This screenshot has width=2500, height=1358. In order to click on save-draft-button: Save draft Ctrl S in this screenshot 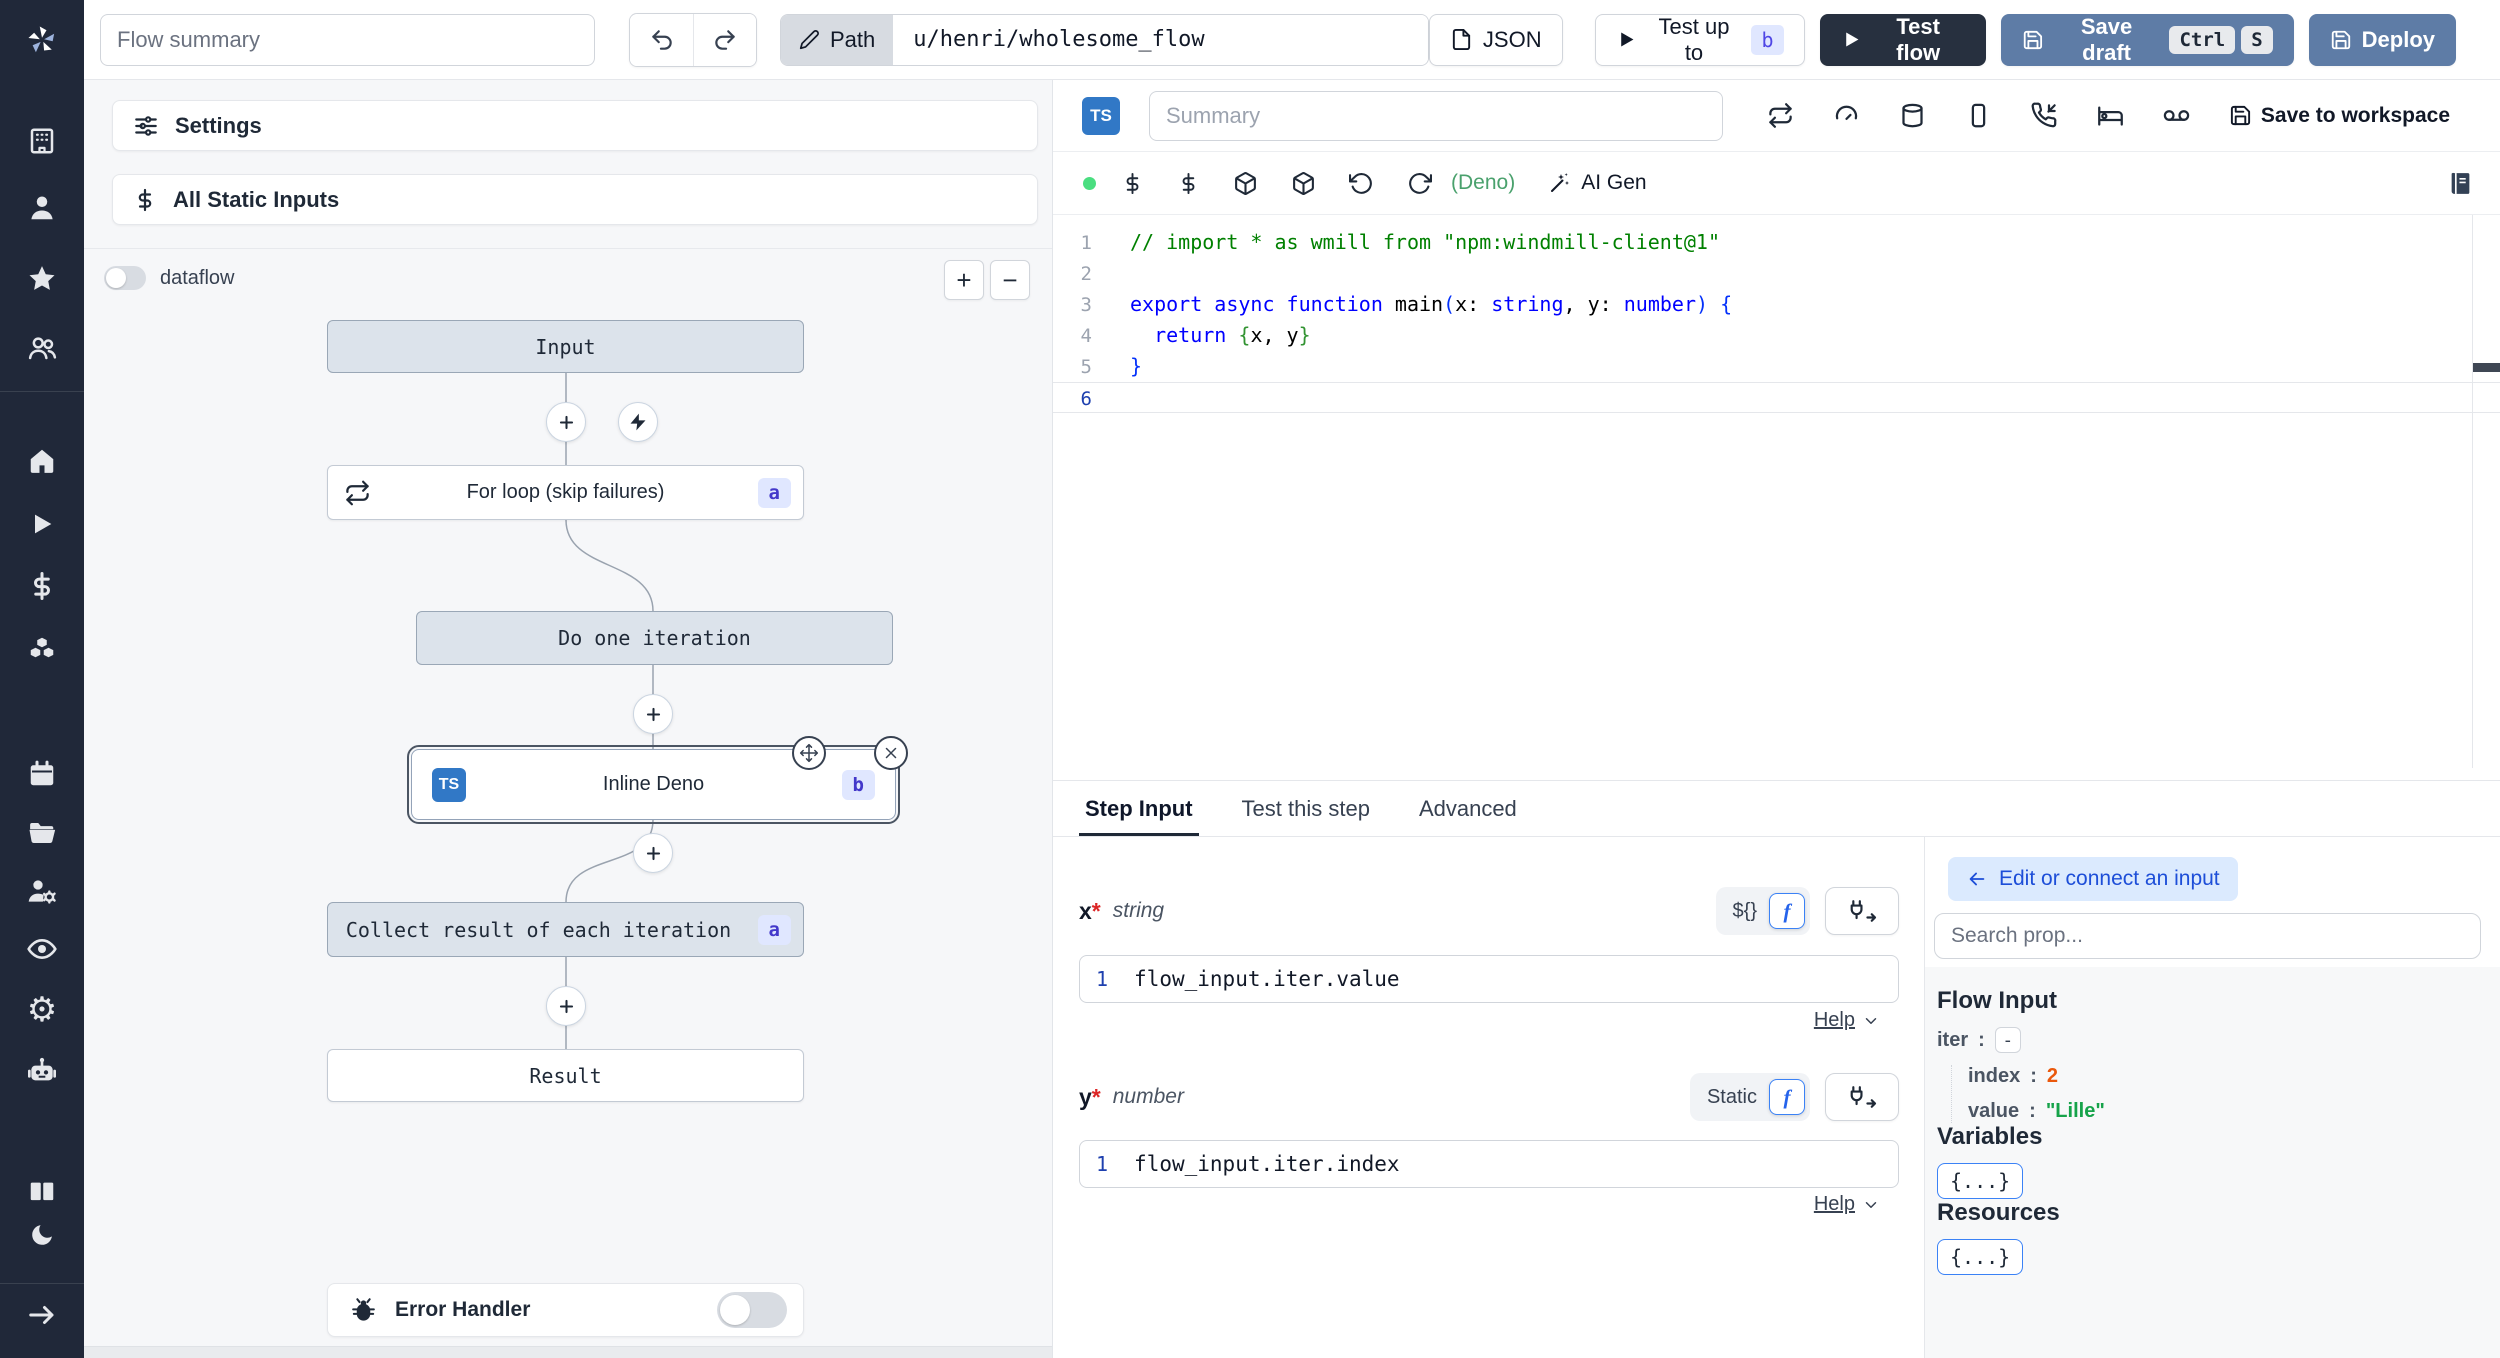, I will do `click(2147, 39)`.